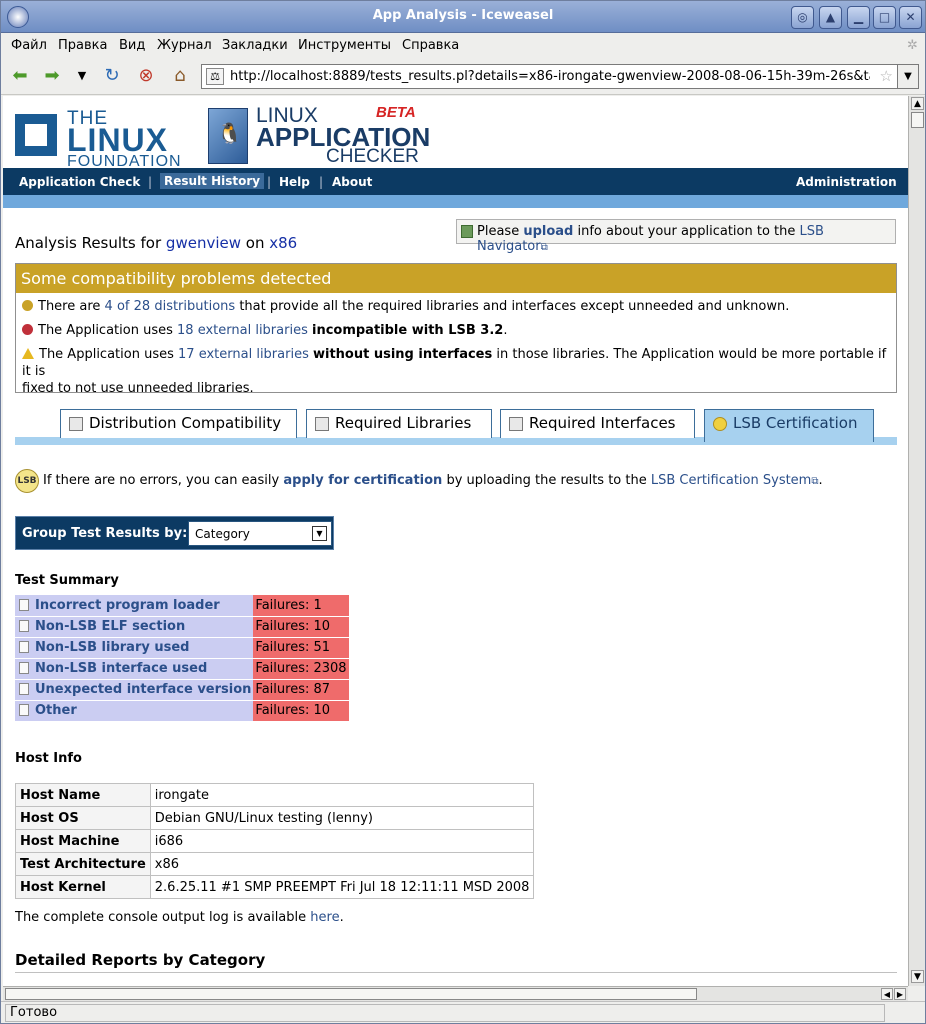 This screenshot has height=1024, width=926. I want to click on horizontal-scrollbar: ◀ ▶, so click(455, 993).